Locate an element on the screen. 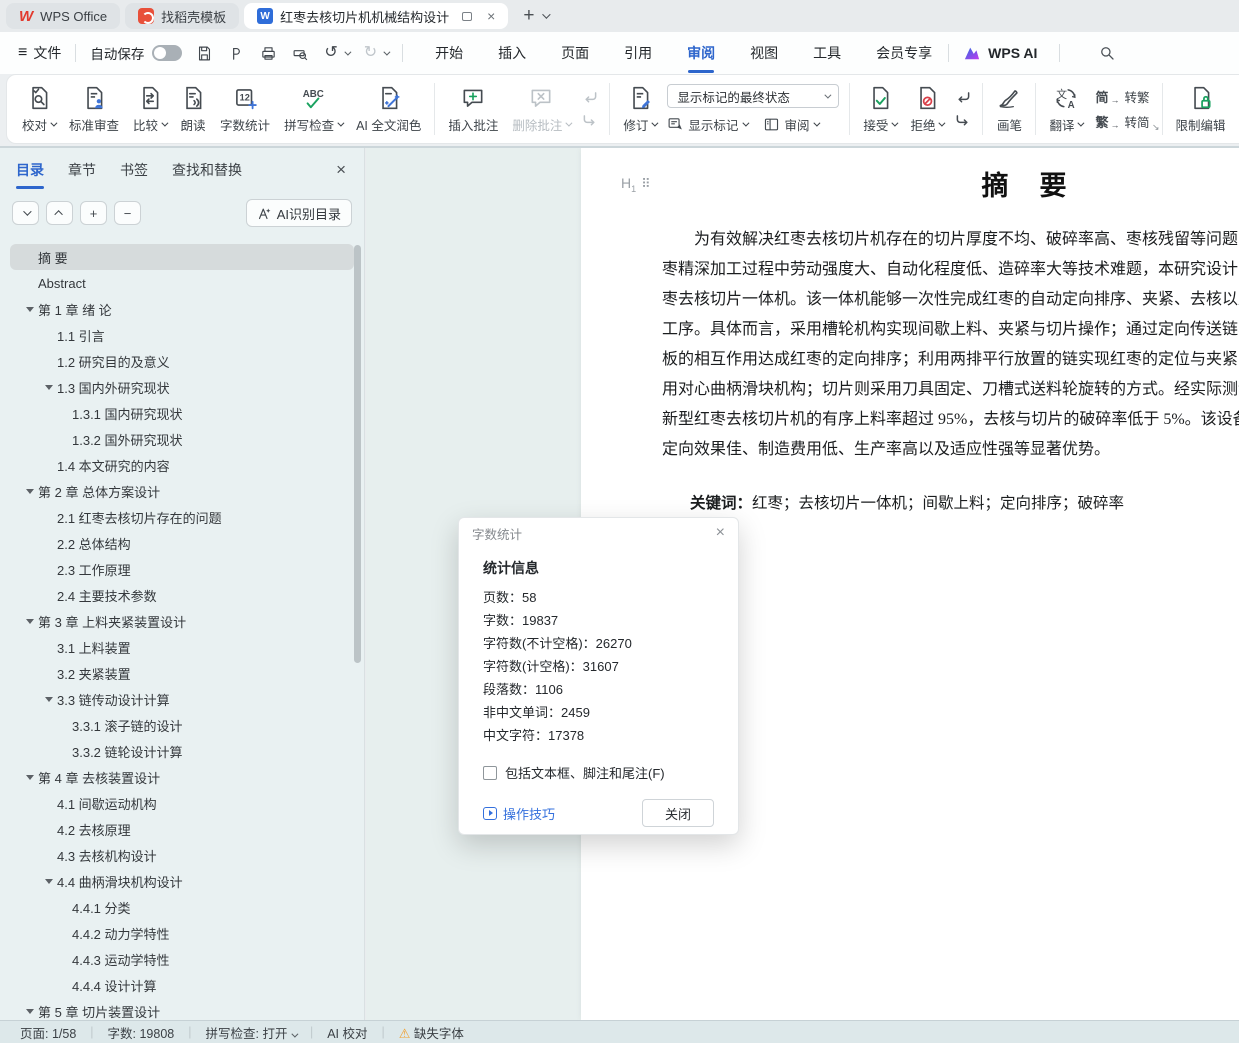 The width and height of the screenshot is (1239, 1043). toc-item: 1.4 本文研究的内容 is located at coordinates (182, 465).